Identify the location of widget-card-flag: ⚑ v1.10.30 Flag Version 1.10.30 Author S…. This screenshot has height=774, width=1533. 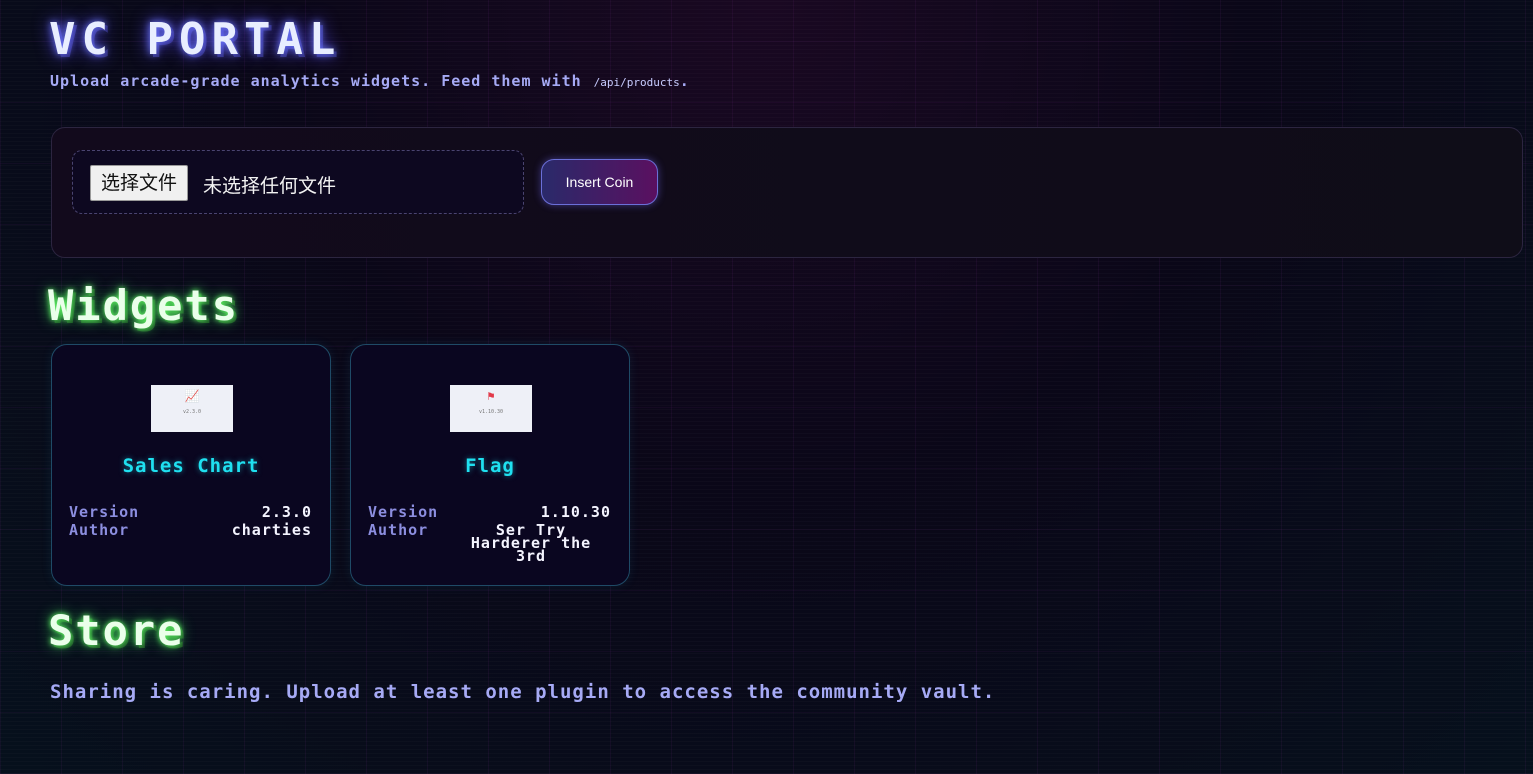
(490, 465).